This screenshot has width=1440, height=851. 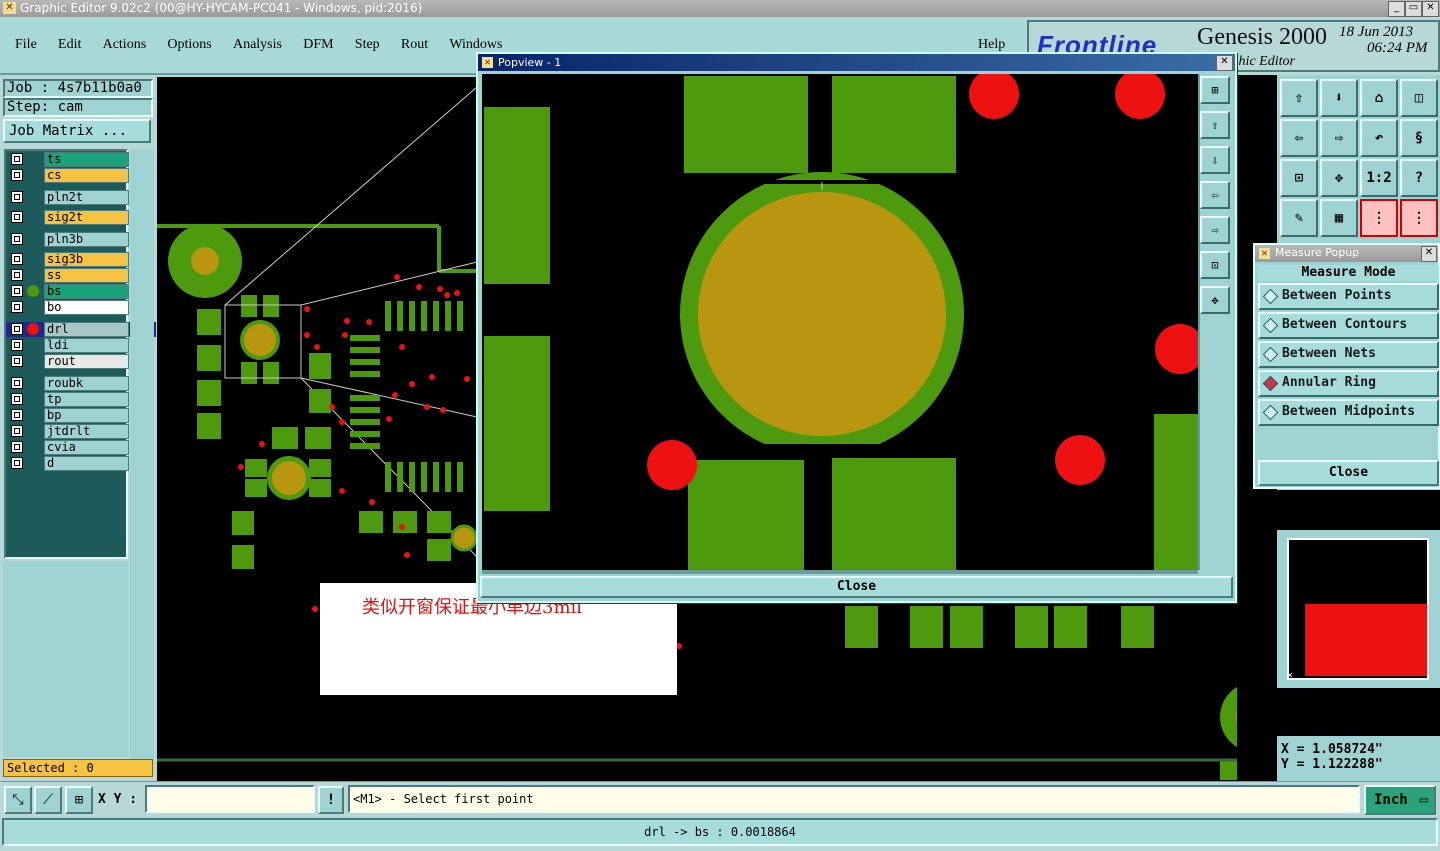 What do you see at coordinates (1419, 138) in the screenshot?
I see `redraw-button: §` at bounding box center [1419, 138].